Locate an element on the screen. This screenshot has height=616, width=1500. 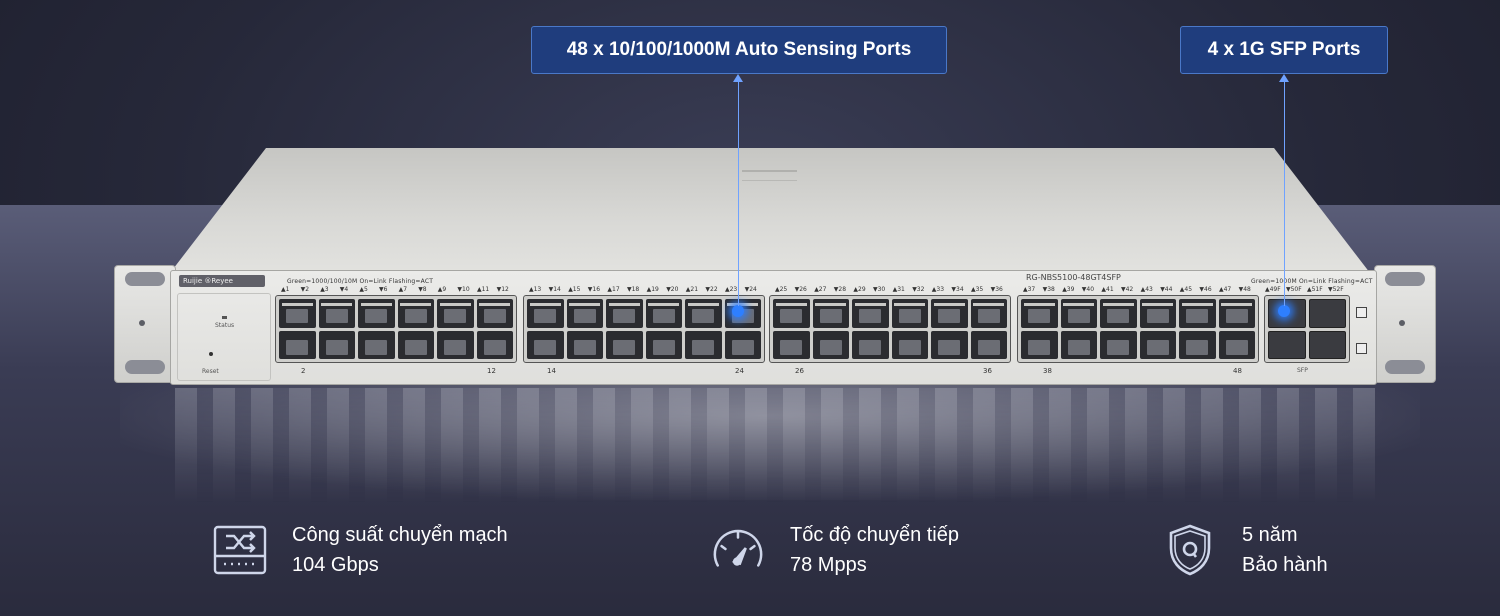
reset-button is located at coordinates (211, 354).